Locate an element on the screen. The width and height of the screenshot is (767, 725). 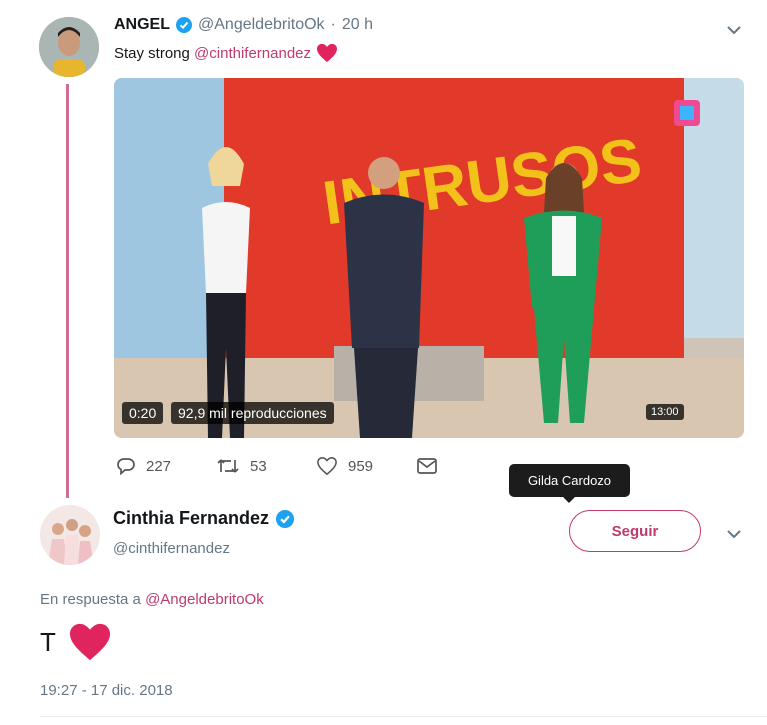
tweet1-mention-link: @cinthifernandez is located at coordinates (252, 53).